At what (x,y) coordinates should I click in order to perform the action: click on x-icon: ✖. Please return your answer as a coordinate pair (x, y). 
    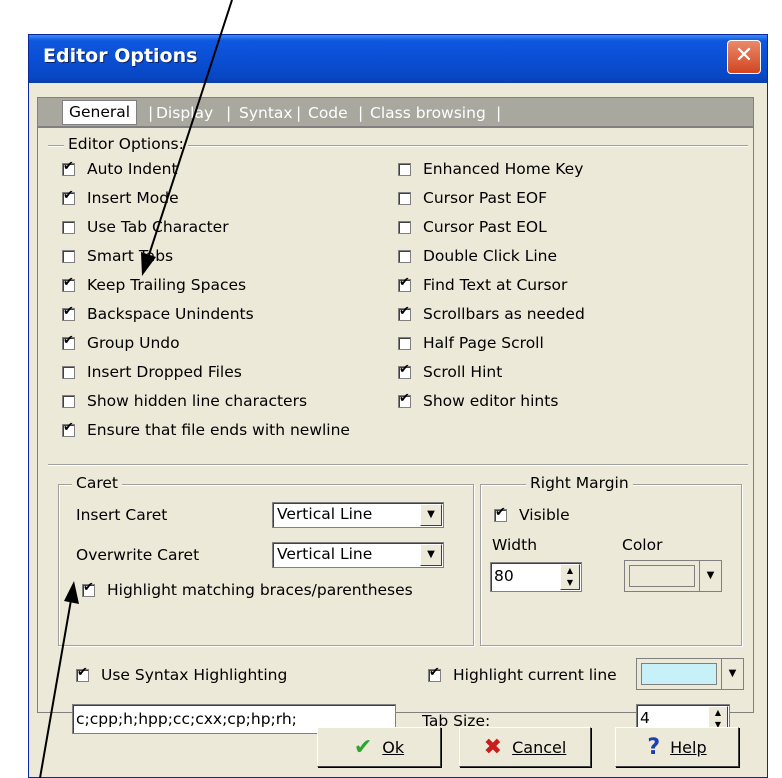
    Looking at the image, I should click on (493, 747).